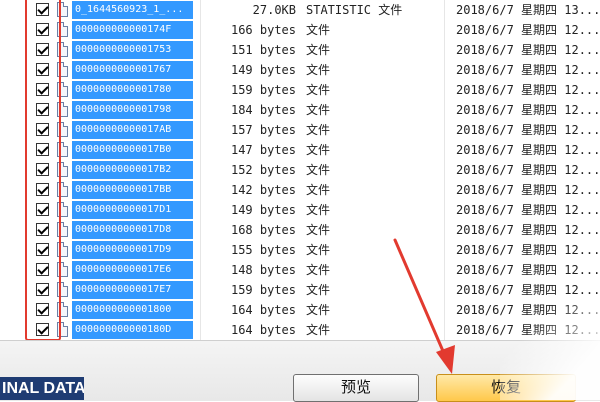 This screenshot has height=402, width=600. I want to click on red-arrow-annotation, so click(424, 306).